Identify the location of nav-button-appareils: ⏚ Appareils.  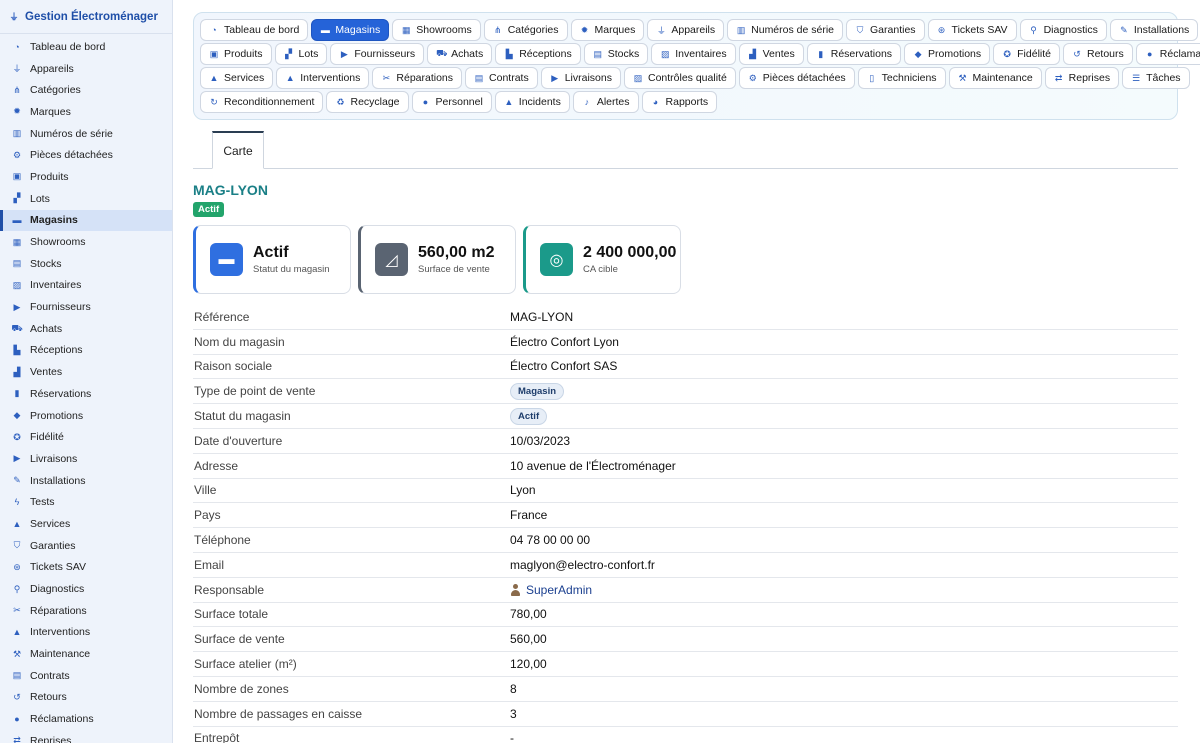
(686, 30).